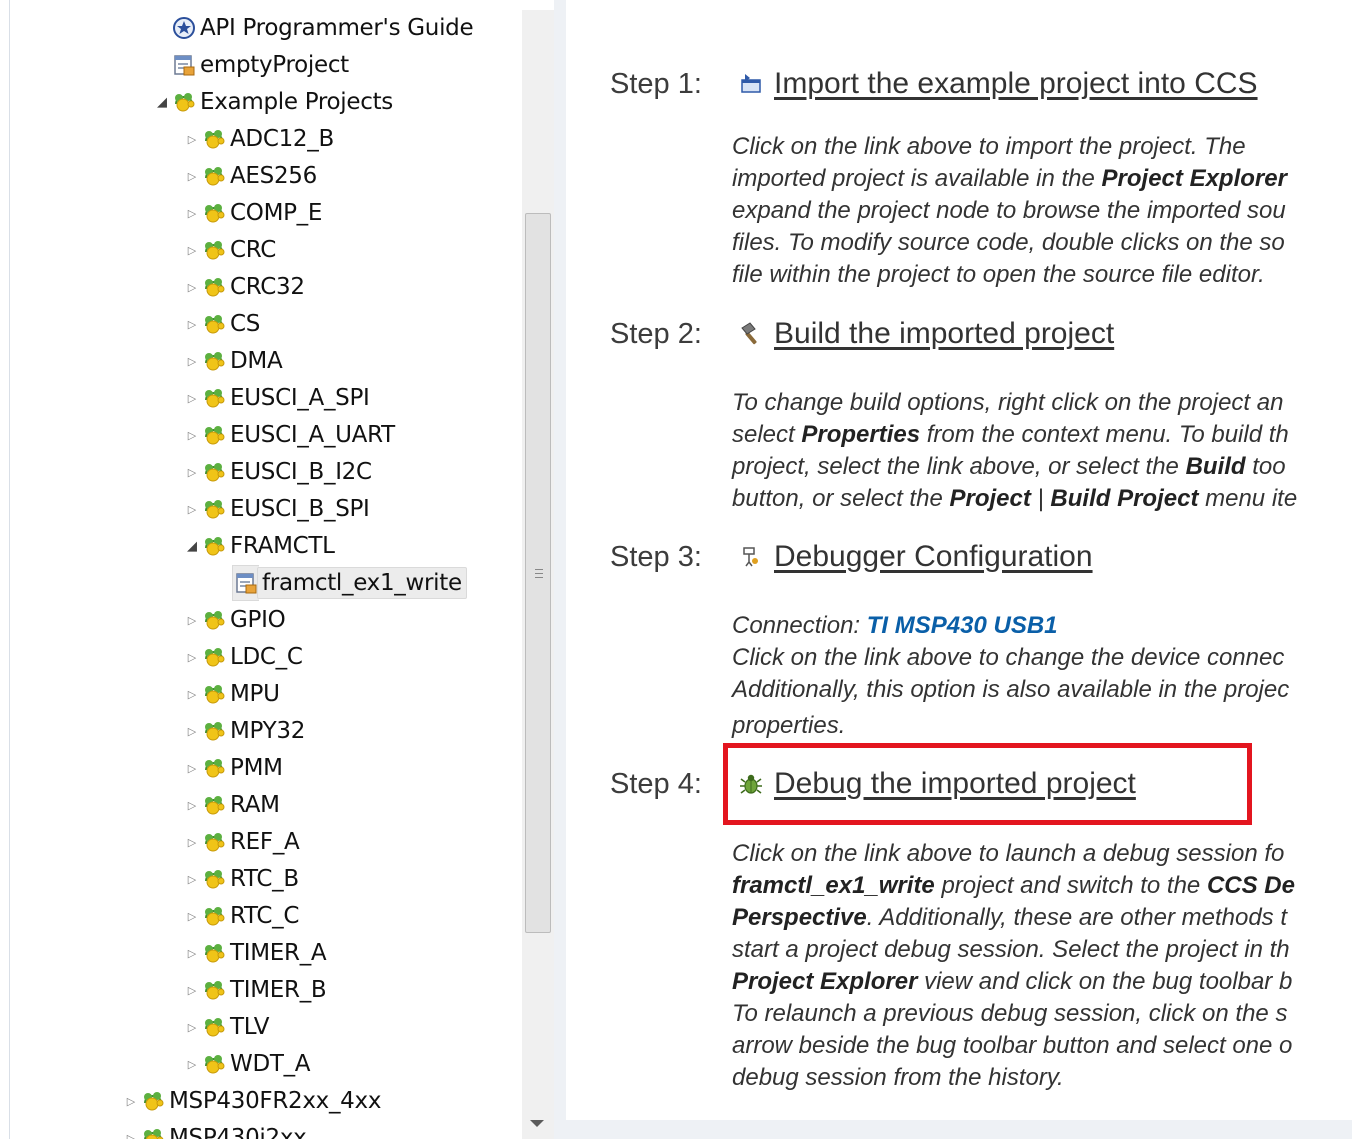 The image size is (1352, 1139). I want to click on tree-item-adc12-b: ▷ ADC12_B, so click(258, 139).